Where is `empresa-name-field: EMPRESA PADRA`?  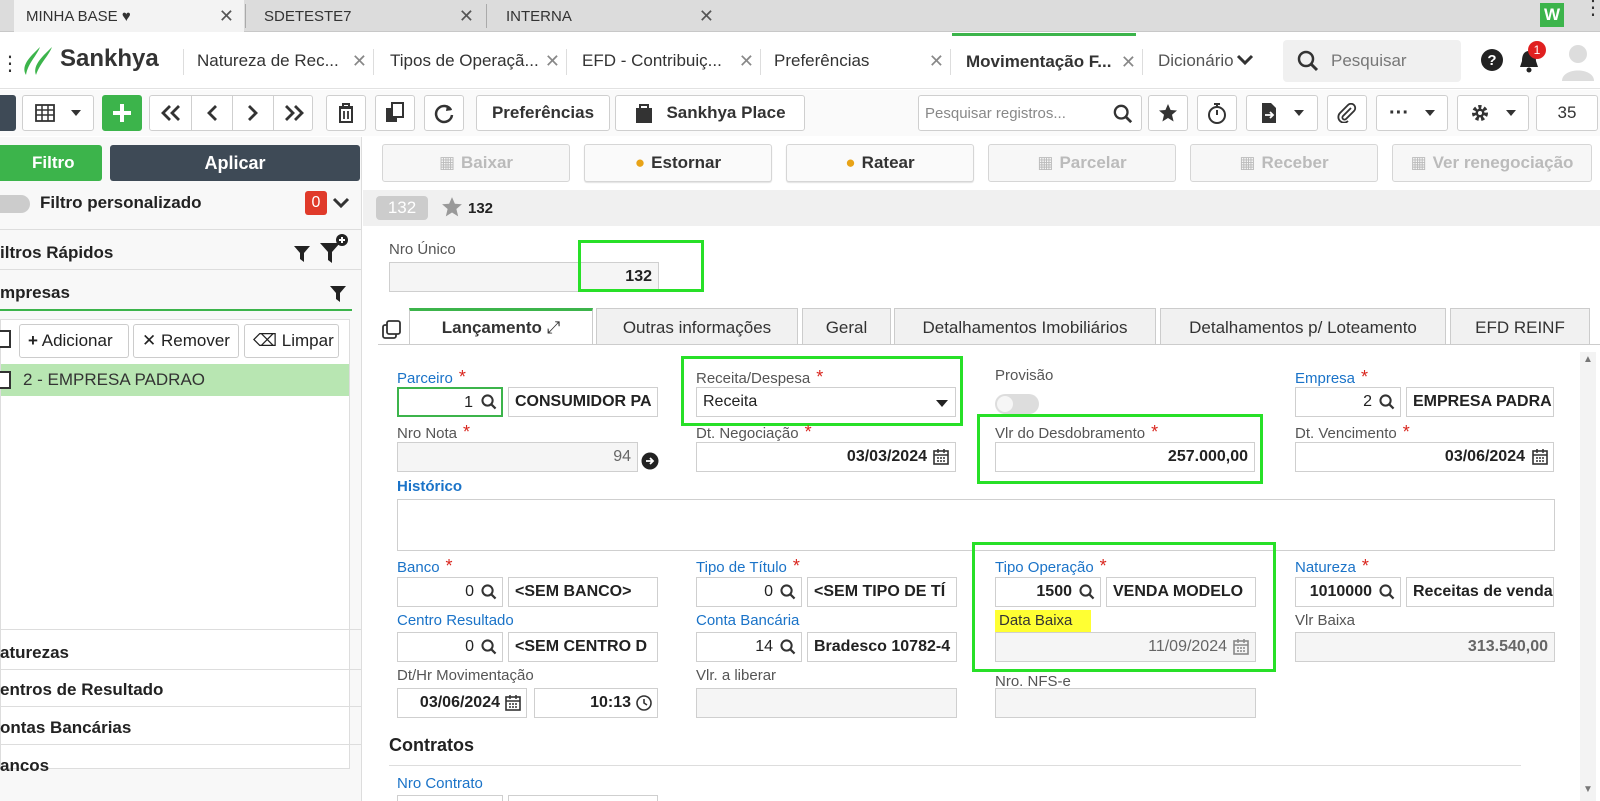 empresa-name-field: EMPRESA PADRA is located at coordinates (1480, 402).